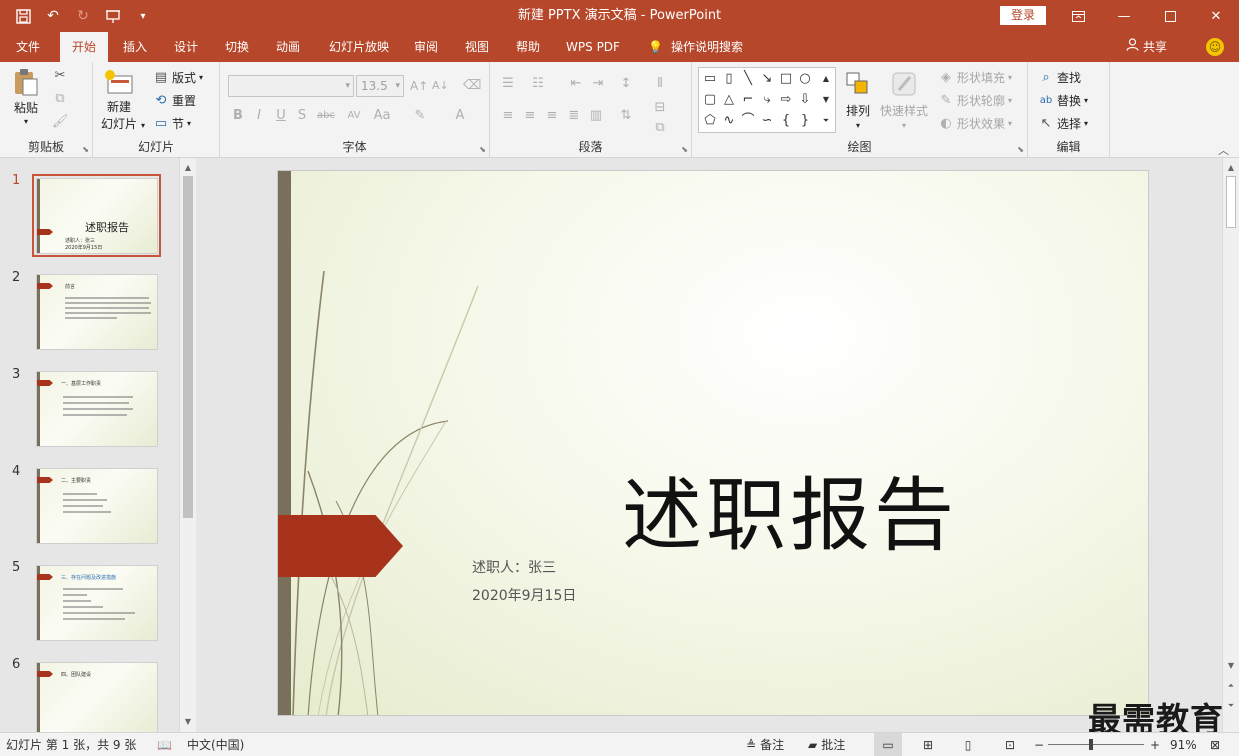  I want to click on clear-format-icon: ⌫, so click(472, 86).